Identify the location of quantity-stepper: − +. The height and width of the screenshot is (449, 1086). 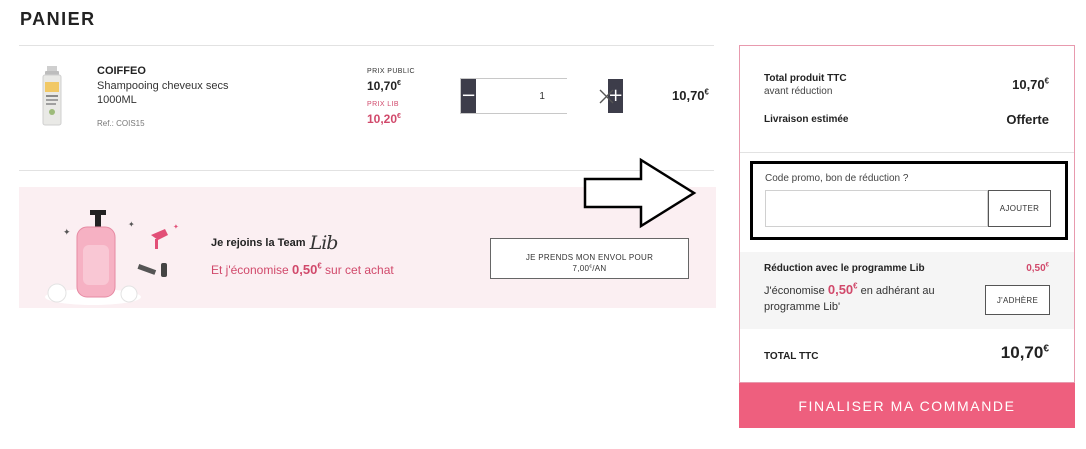
(542, 96).